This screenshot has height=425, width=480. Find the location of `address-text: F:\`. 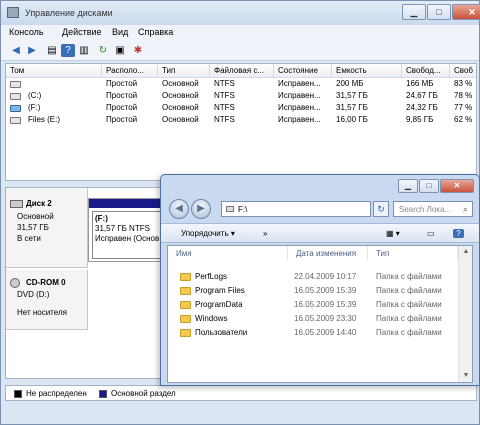

address-text: F:\ is located at coordinates (243, 209).